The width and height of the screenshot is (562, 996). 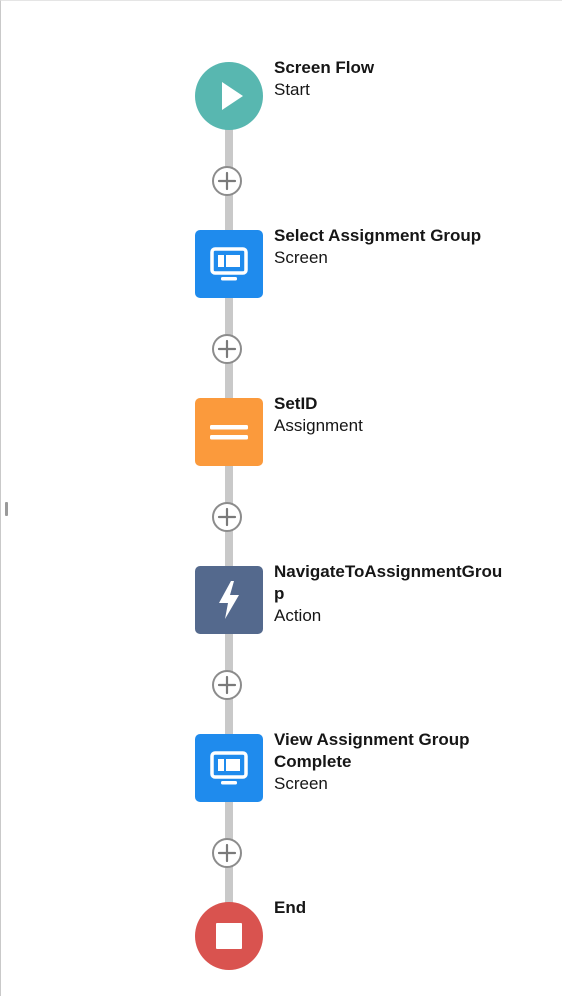 What do you see at coordinates (404, 751) in the screenshot?
I see `element-title: View Assignment Group Complete` at bounding box center [404, 751].